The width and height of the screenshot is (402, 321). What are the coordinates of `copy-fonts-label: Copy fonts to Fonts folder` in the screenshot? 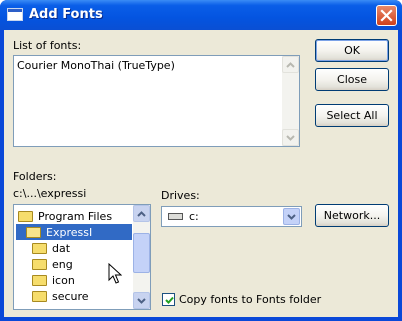 It's located at (250, 299).